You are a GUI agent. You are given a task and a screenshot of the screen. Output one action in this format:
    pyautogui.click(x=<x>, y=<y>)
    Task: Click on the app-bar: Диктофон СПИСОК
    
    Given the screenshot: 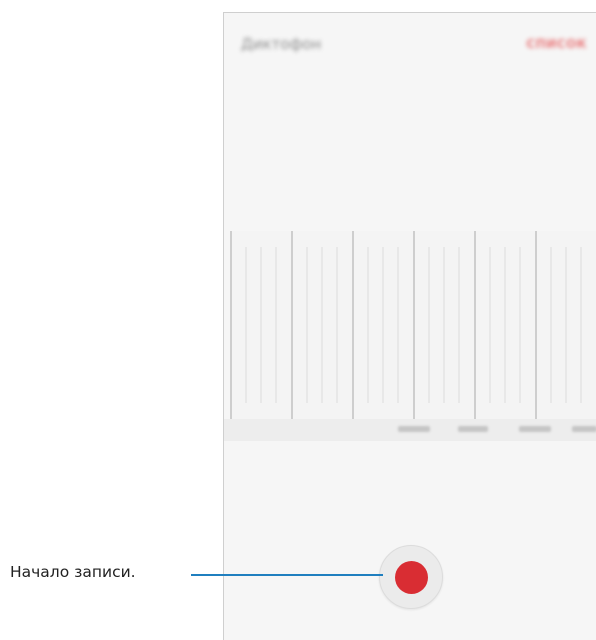 What is the action you would take?
    pyautogui.click(x=410, y=48)
    